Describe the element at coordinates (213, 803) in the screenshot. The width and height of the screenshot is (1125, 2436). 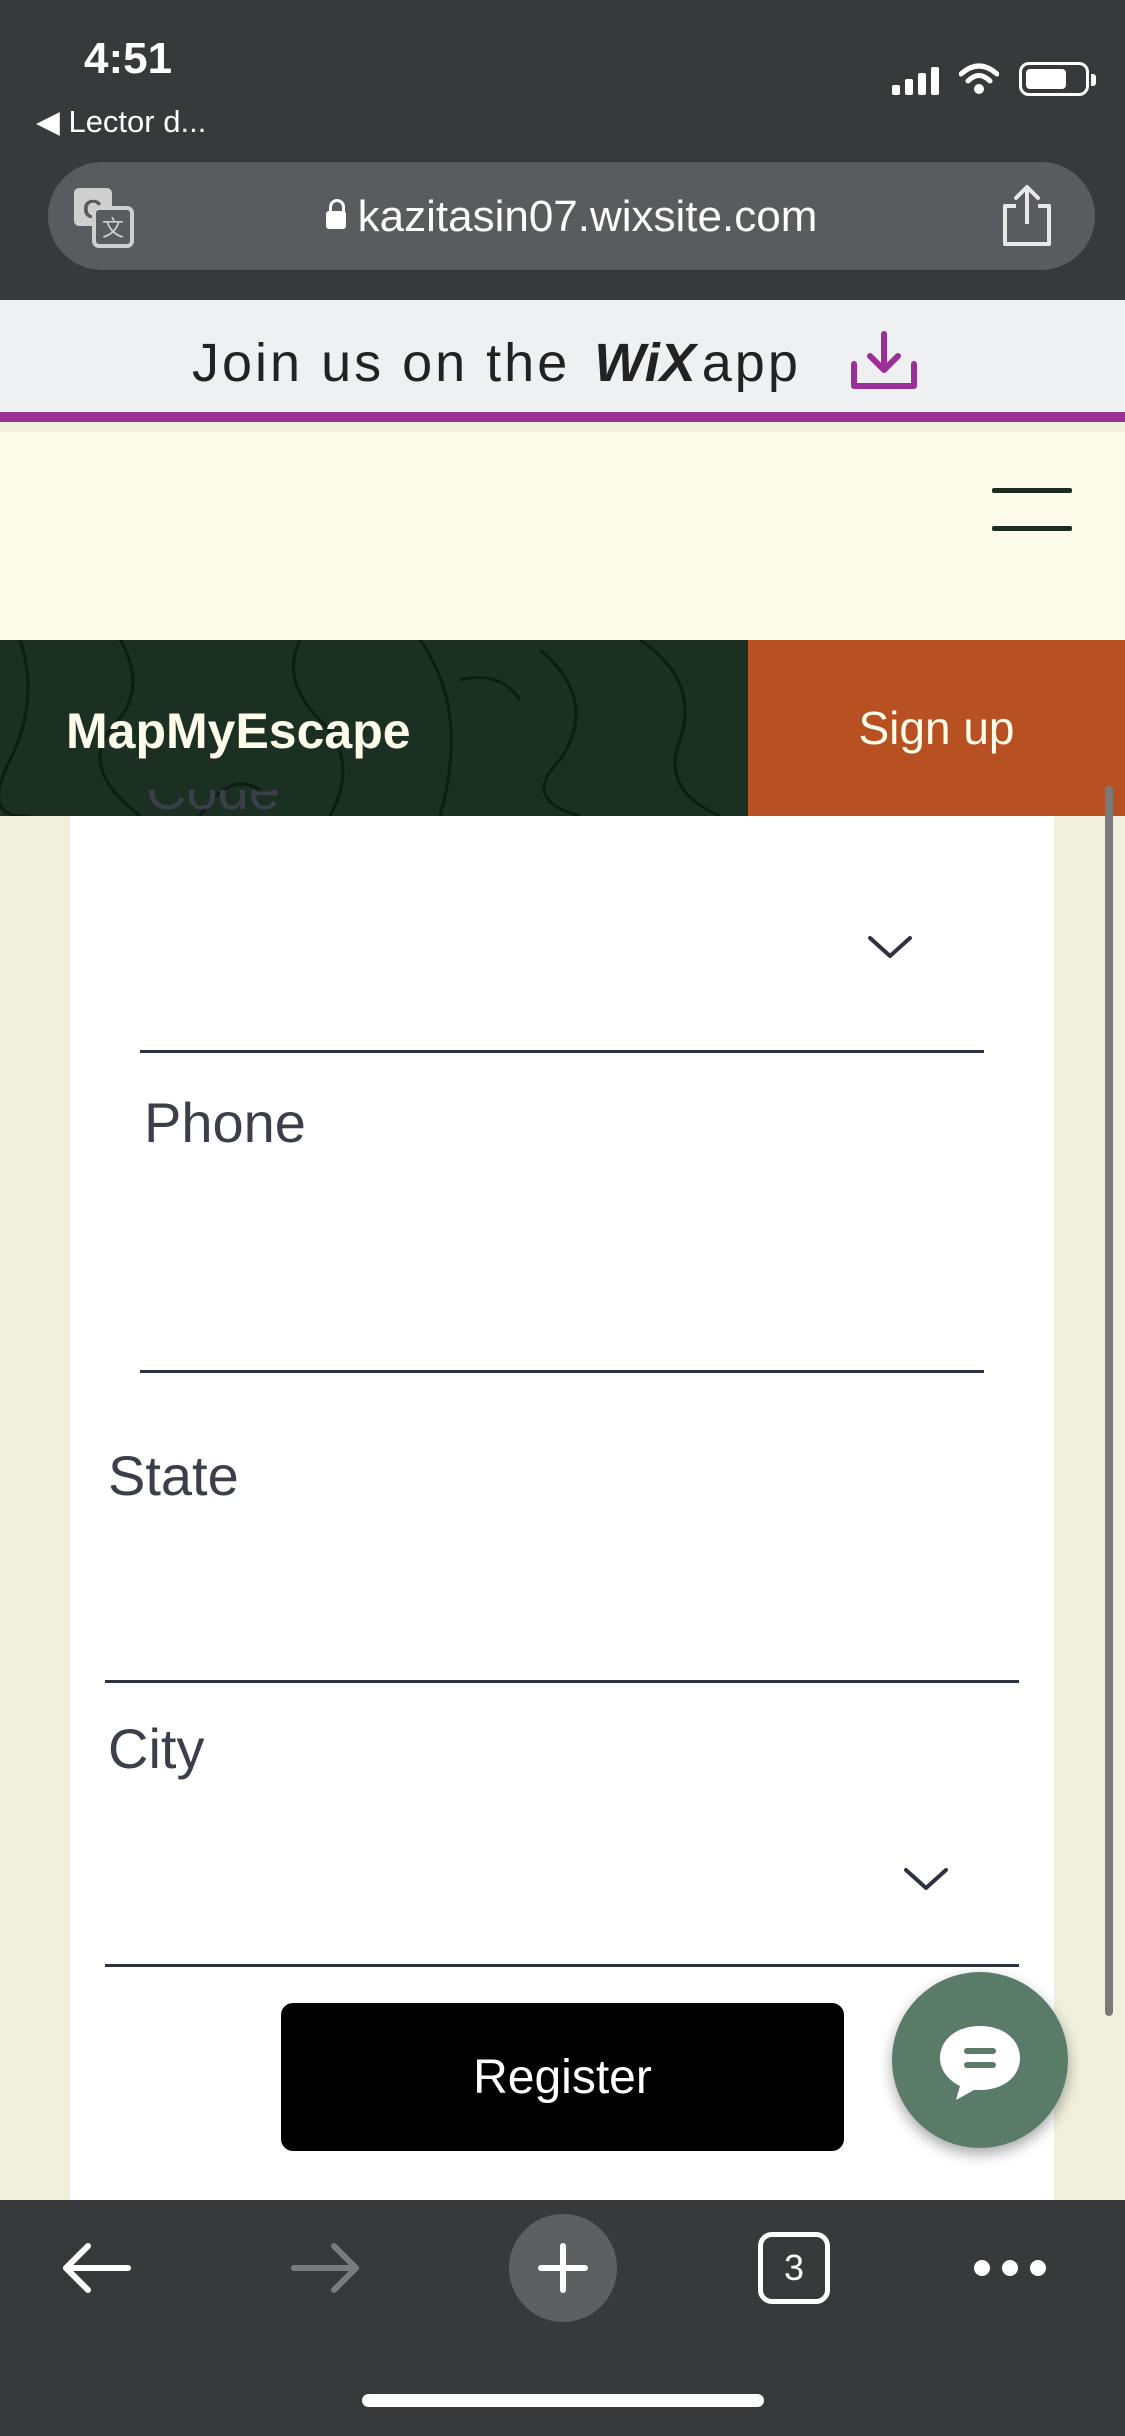
I see `code-field-label: Code` at that location.